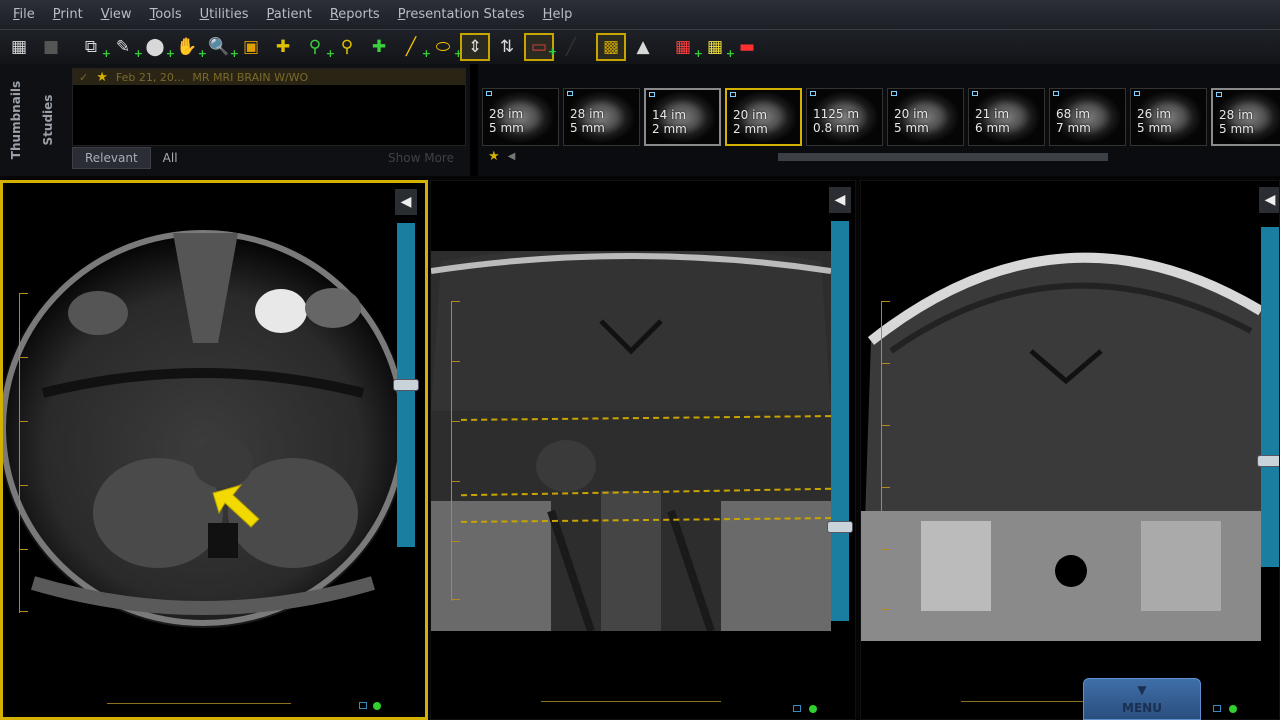 This screenshot has width=1280, height=720. I want to click on menu-patient: Patient, so click(289, 15).